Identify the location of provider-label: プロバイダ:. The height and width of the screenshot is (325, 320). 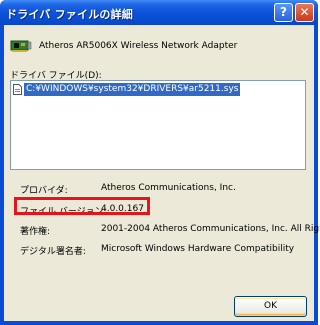
(44, 191).